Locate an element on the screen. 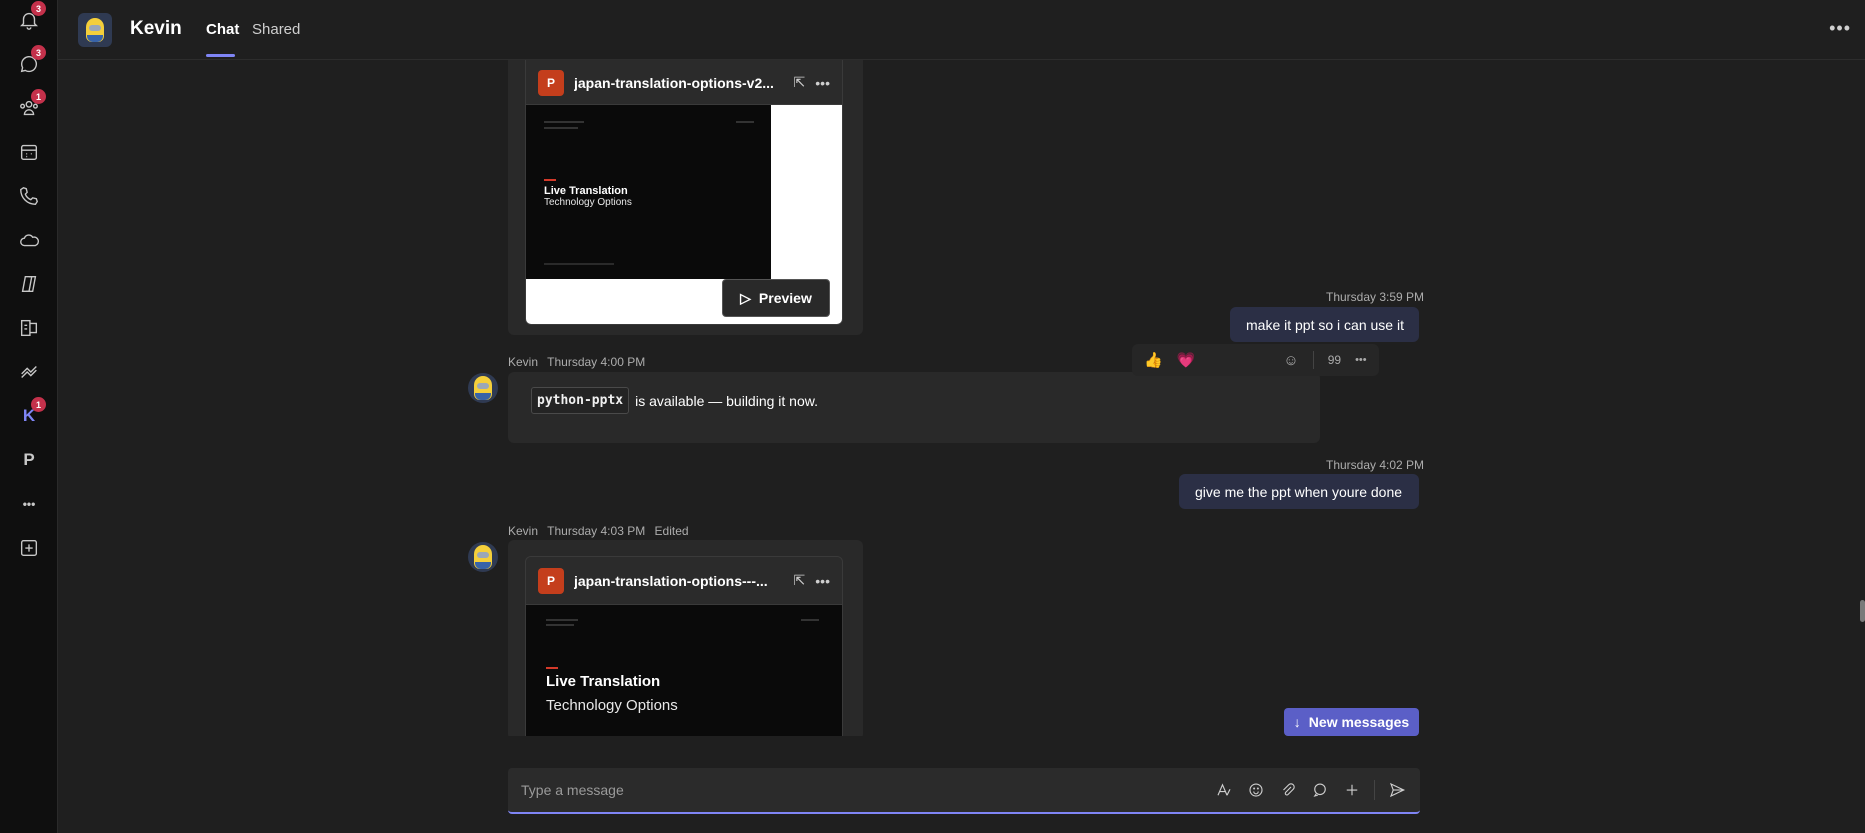 This screenshot has width=1865, height=833. attach-icon is located at coordinates (1288, 790).